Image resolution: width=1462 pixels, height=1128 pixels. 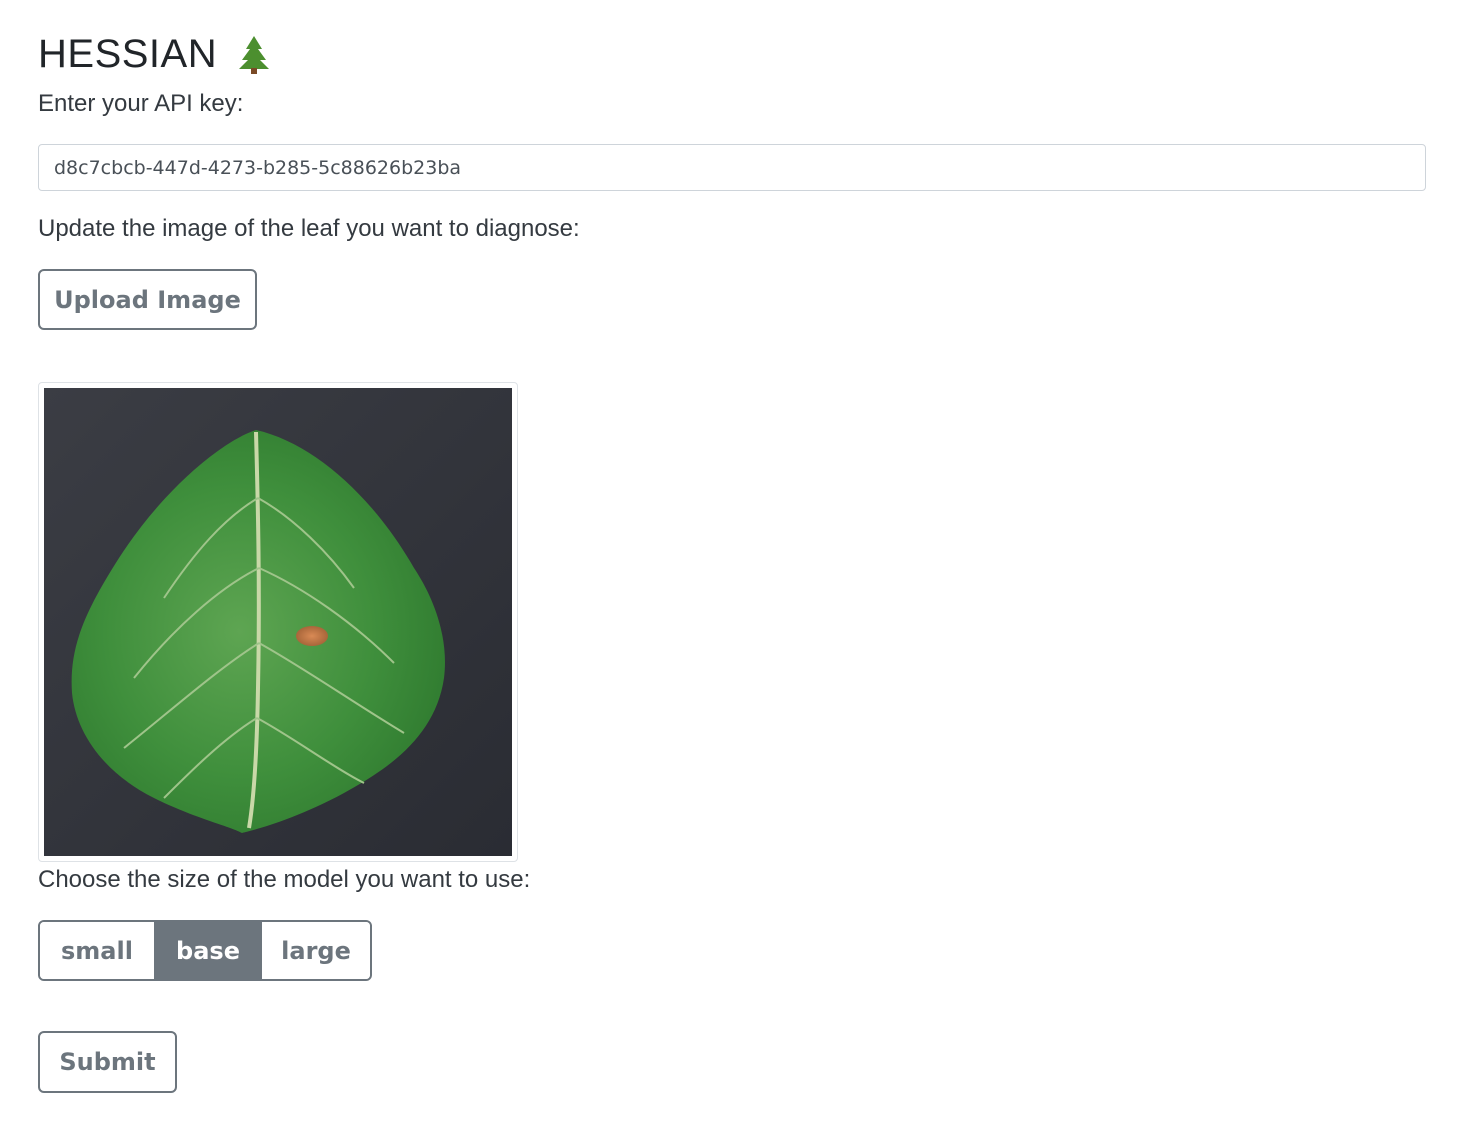 I want to click on api-key-label: Enter your API key:, so click(x=141, y=103).